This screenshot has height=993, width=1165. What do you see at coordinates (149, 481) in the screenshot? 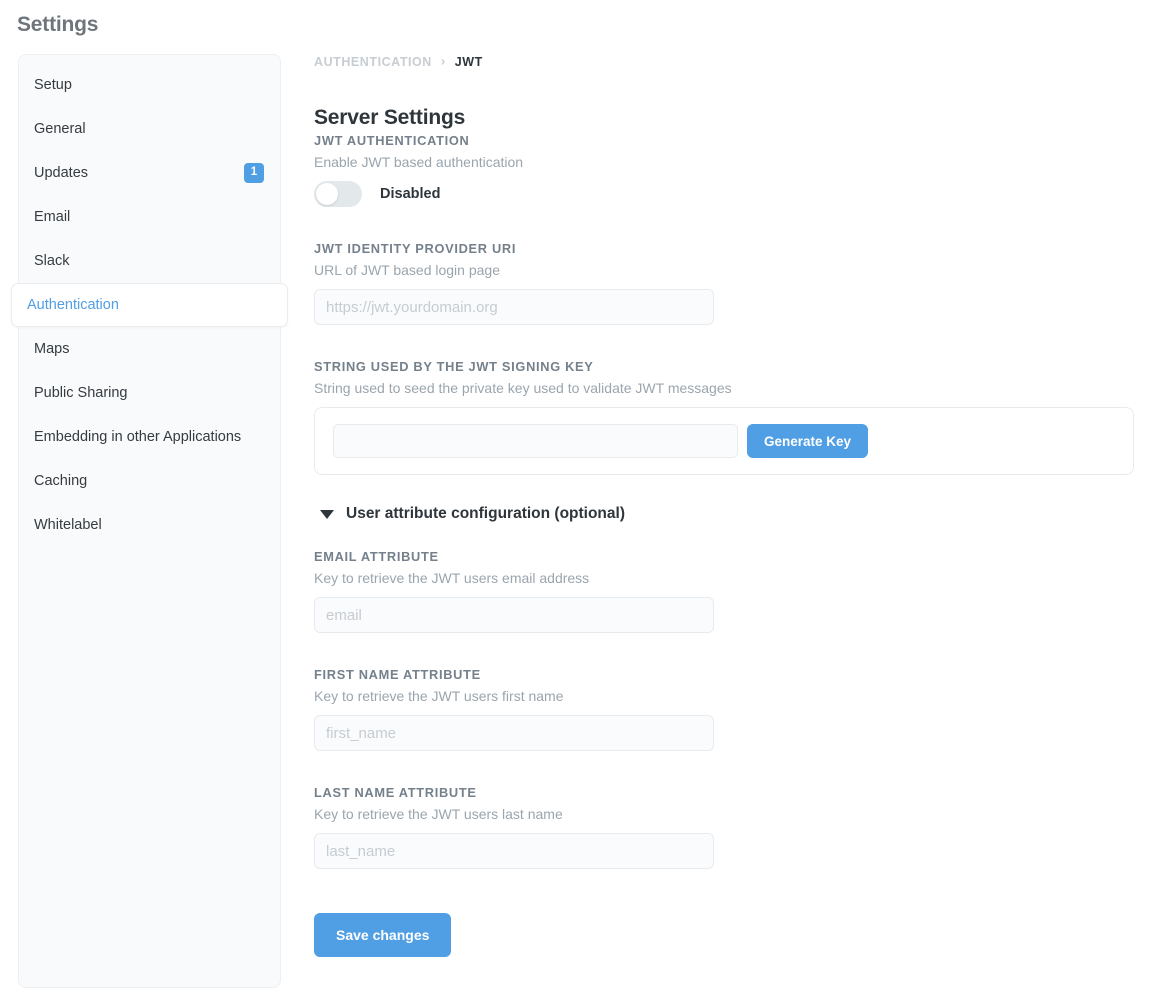
I see `sidebar-item-caching: Caching` at bounding box center [149, 481].